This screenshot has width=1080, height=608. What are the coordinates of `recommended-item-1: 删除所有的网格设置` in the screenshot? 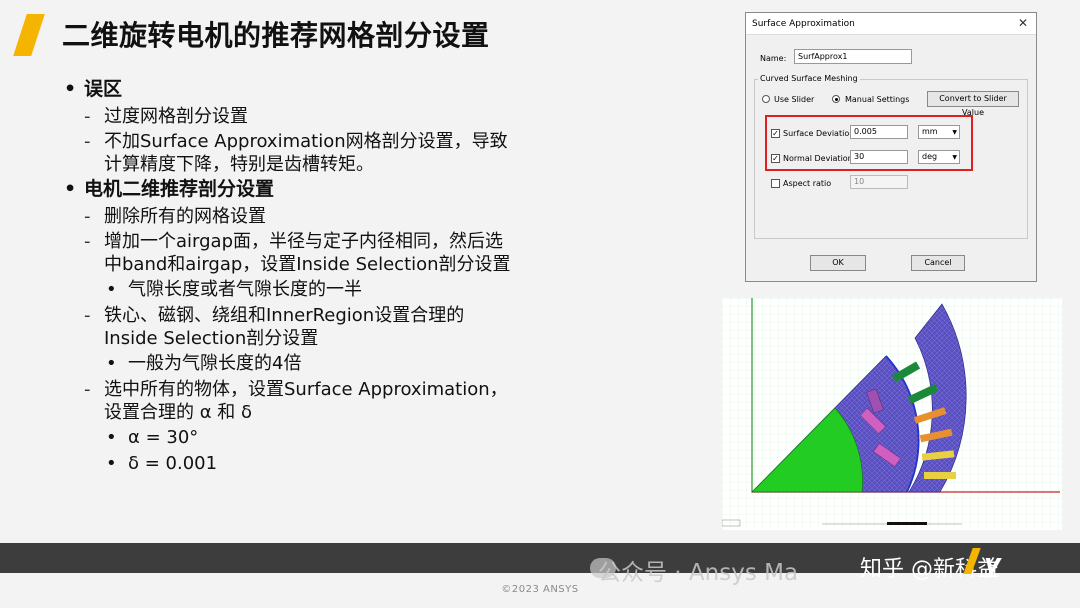 It's located at (342, 216).